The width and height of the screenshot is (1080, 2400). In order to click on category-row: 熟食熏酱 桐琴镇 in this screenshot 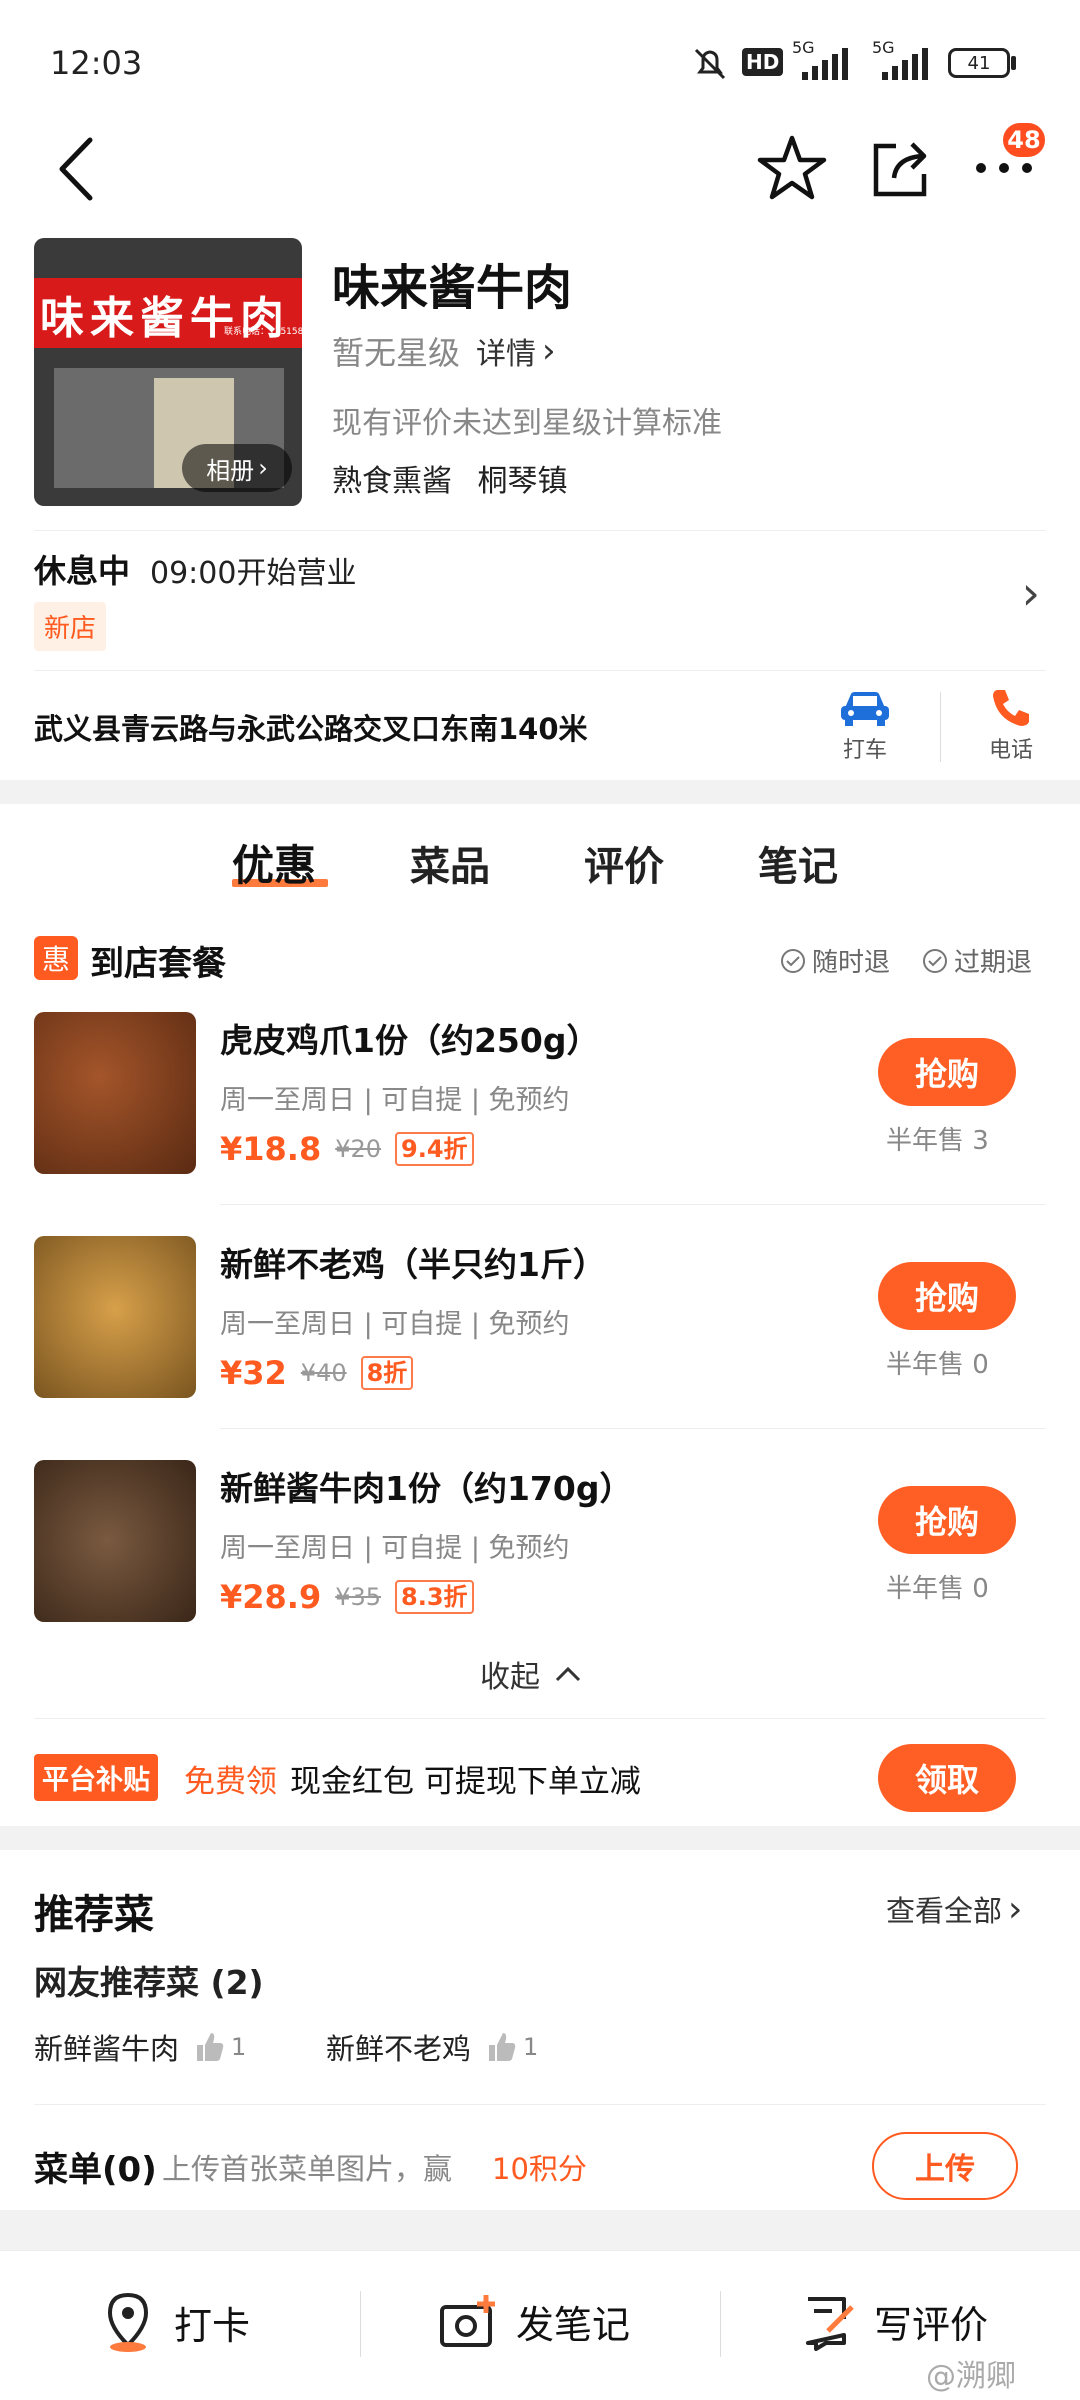, I will do `click(450, 478)`.